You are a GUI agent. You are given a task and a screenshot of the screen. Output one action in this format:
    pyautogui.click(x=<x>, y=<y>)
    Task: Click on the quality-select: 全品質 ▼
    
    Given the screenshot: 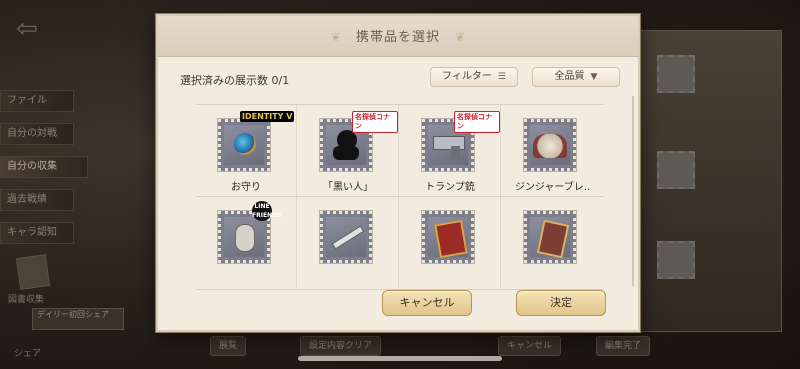 What is the action you would take?
    pyautogui.click(x=576, y=77)
    